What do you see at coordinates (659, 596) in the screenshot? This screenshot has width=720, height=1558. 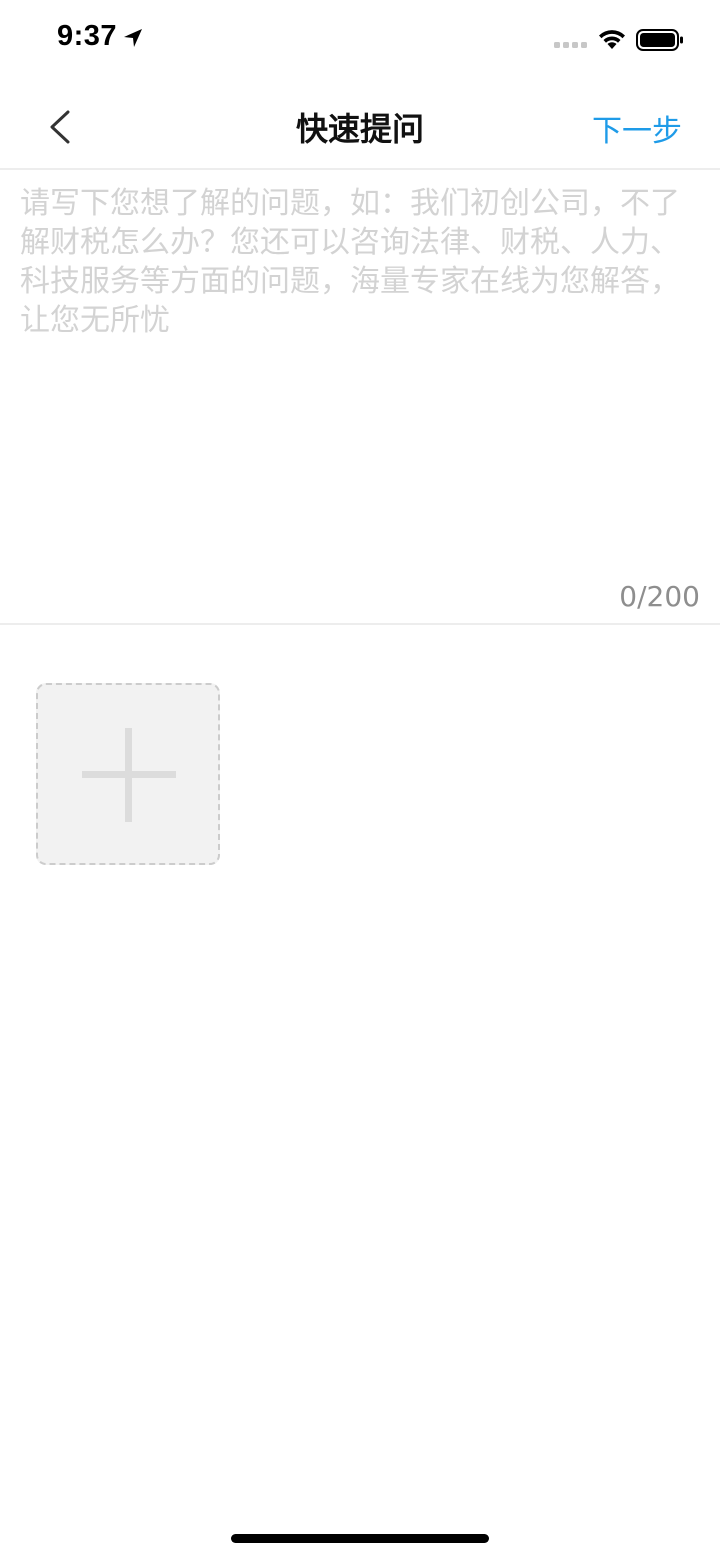 I see `character-counter: 0/200` at bounding box center [659, 596].